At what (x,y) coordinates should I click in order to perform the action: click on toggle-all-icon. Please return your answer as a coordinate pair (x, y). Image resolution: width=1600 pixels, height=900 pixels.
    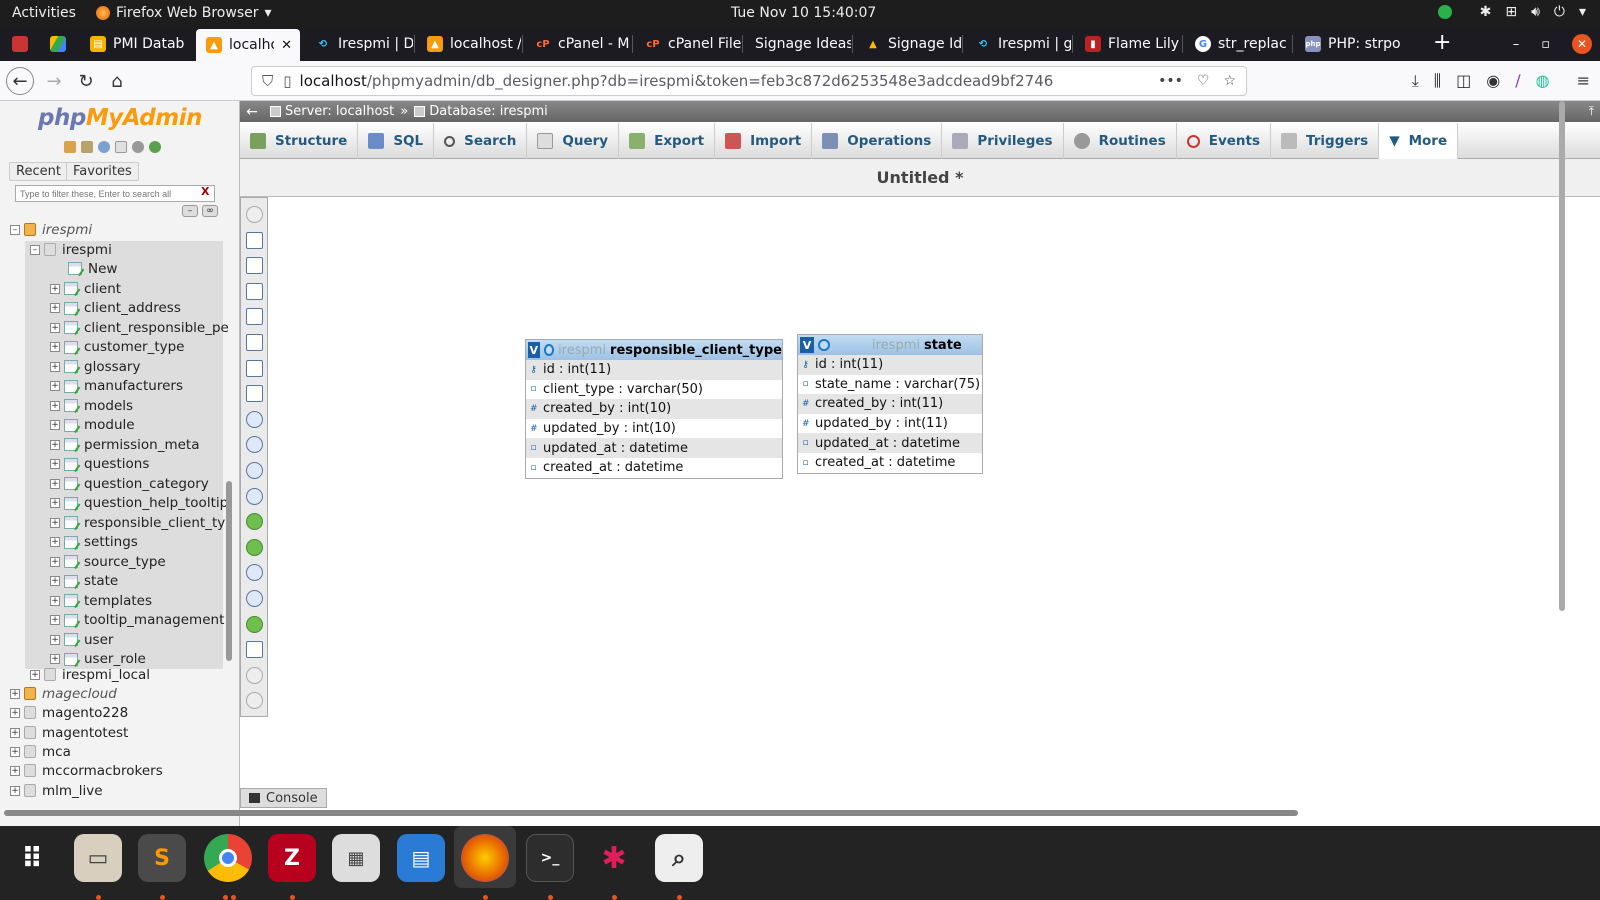
    Looking at the image, I should click on (254, 573).